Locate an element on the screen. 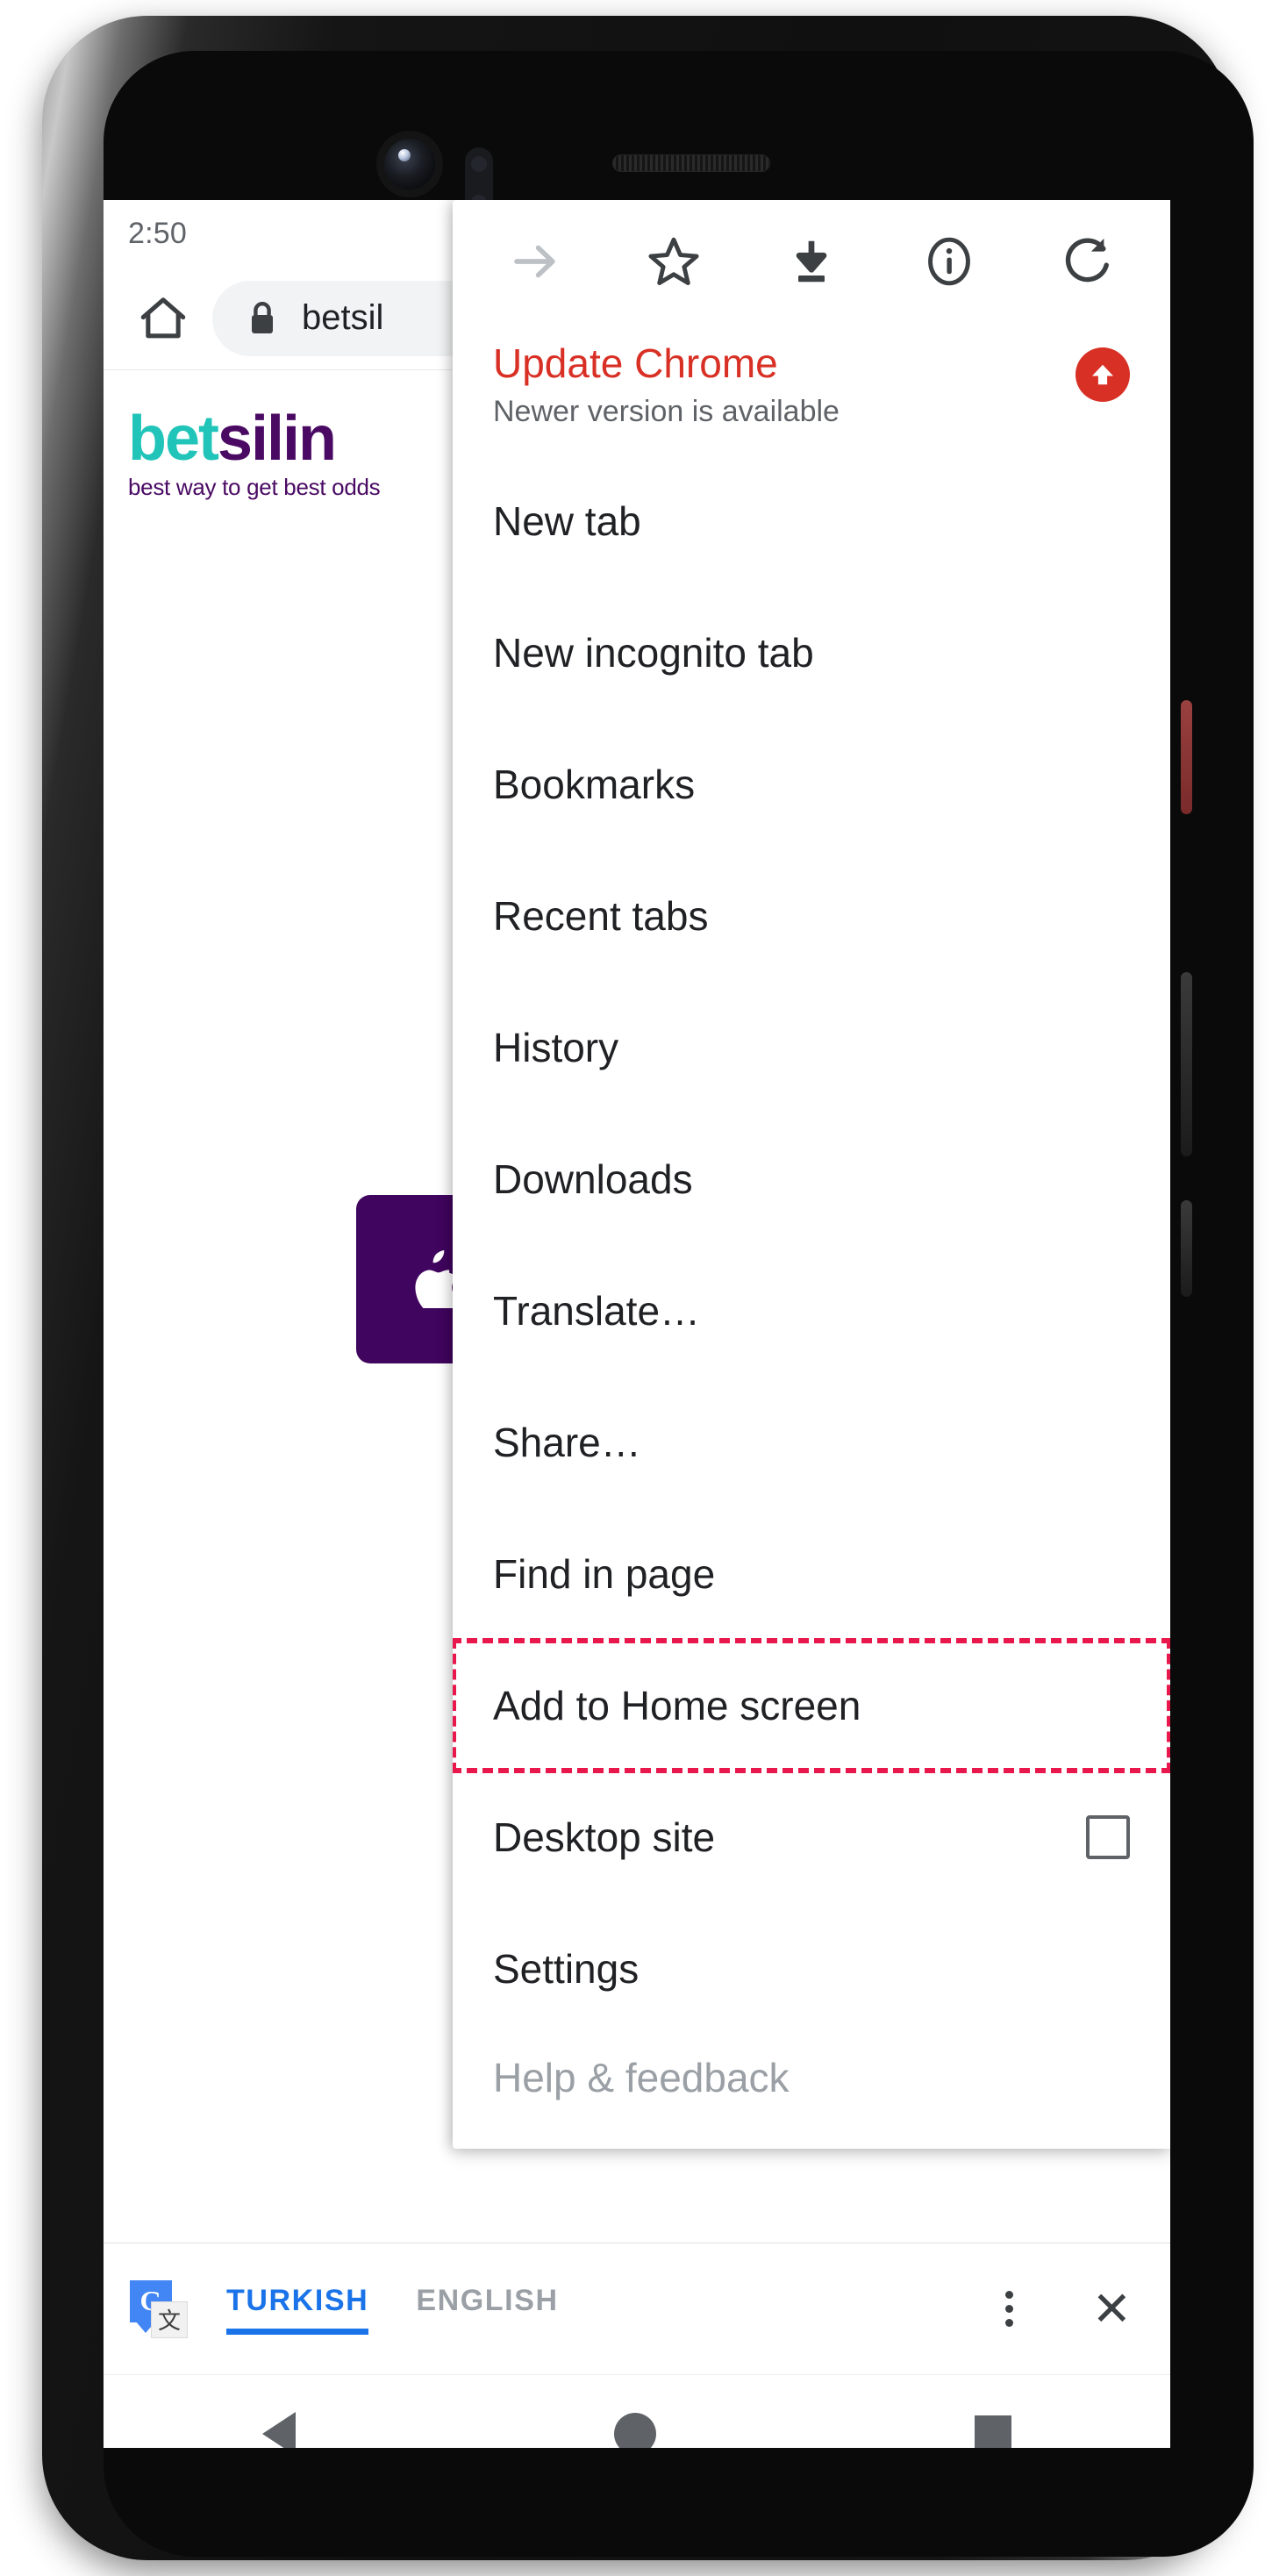 Image resolution: width=1272 pixels, height=2576 pixels. menu-item-label: Add to Home screen is located at coordinates (677, 1706).